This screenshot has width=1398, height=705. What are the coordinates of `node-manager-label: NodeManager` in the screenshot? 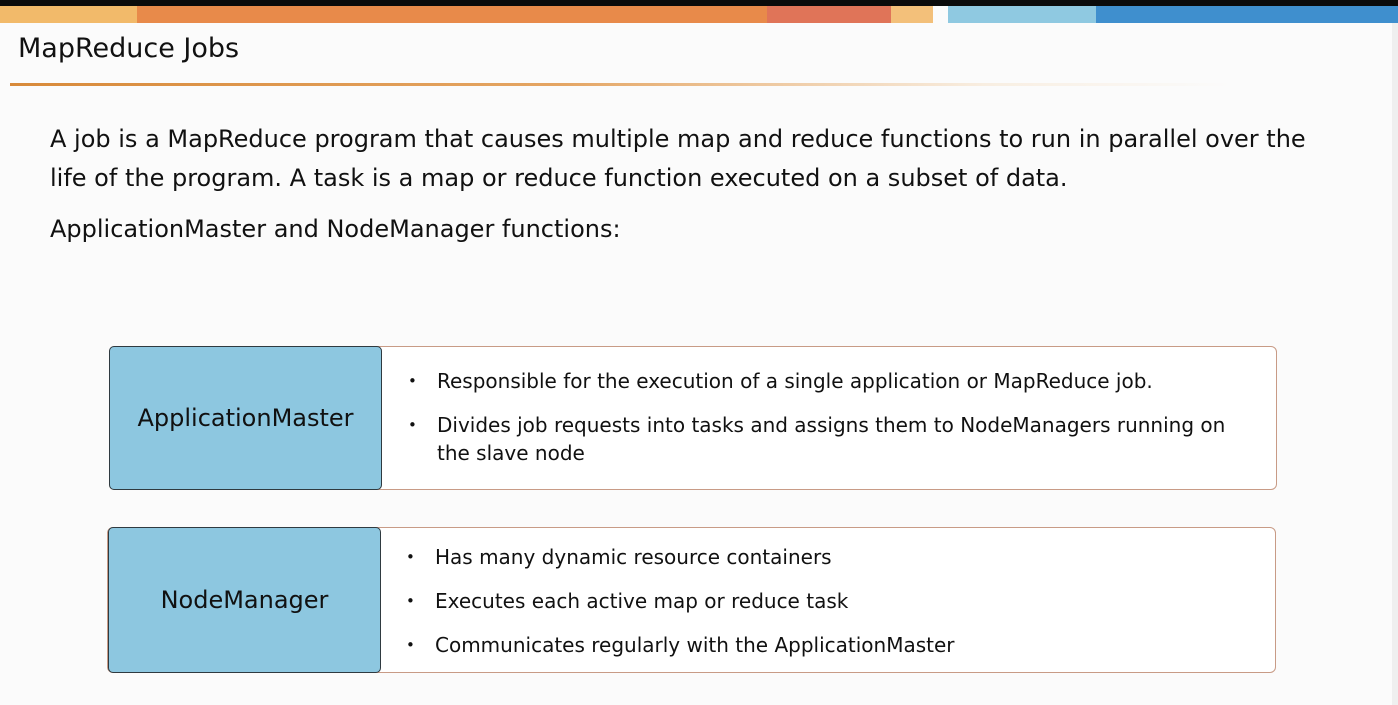 It's located at (244, 600).